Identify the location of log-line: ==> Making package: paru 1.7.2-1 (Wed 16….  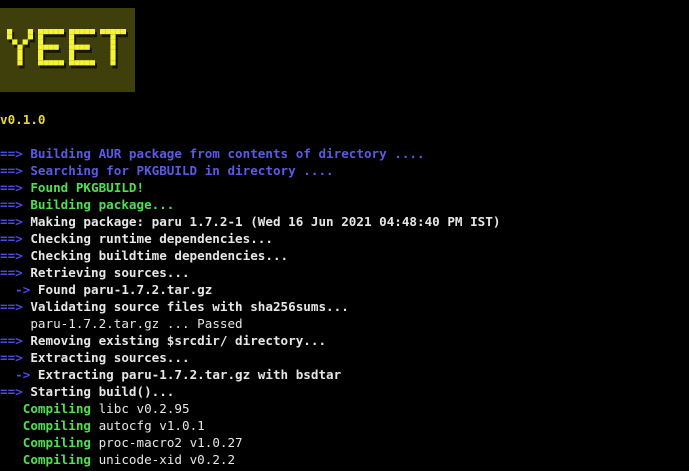
(250, 221).